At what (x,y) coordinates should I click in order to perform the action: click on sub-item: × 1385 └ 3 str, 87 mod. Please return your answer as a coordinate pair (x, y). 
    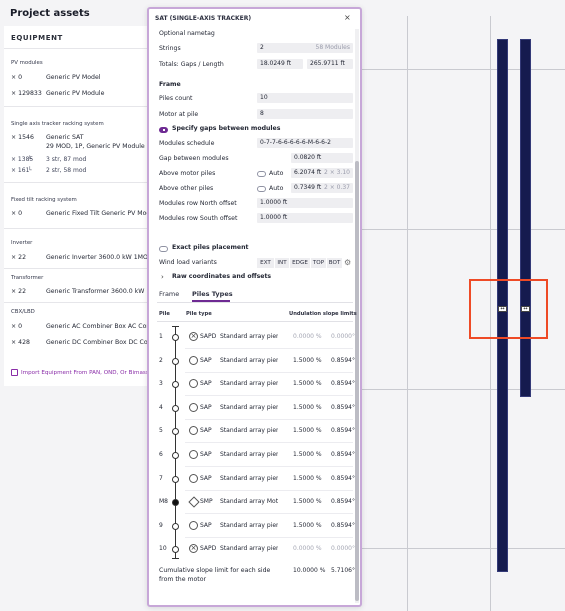
    Looking at the image, I should click on (48, 159).